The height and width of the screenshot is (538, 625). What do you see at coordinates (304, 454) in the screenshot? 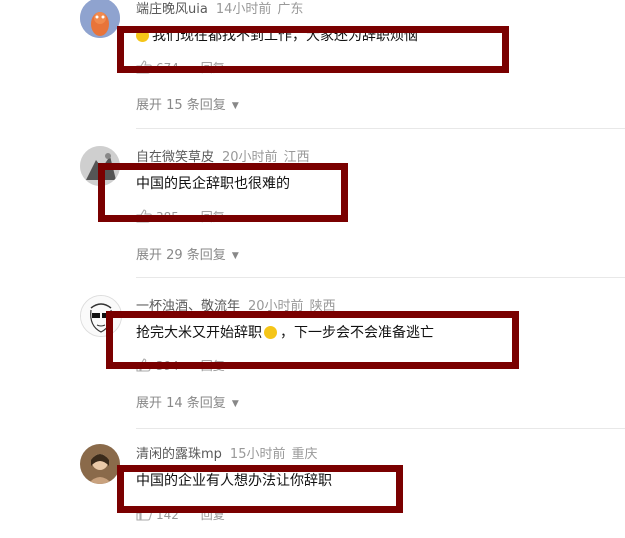
I see `location: 重庆` at bounding box center [304, 454].